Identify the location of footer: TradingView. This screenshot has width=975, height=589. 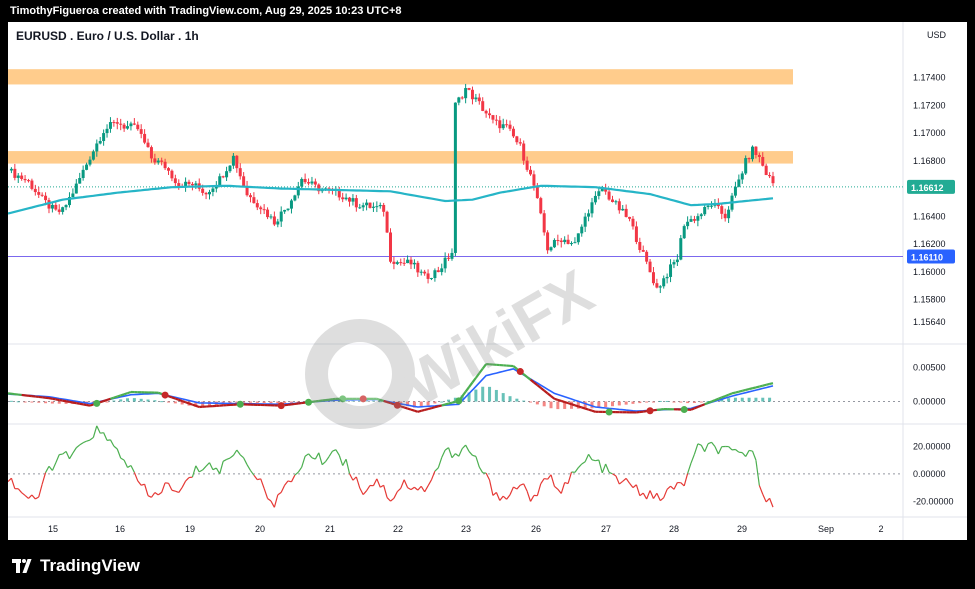
(487, 564).